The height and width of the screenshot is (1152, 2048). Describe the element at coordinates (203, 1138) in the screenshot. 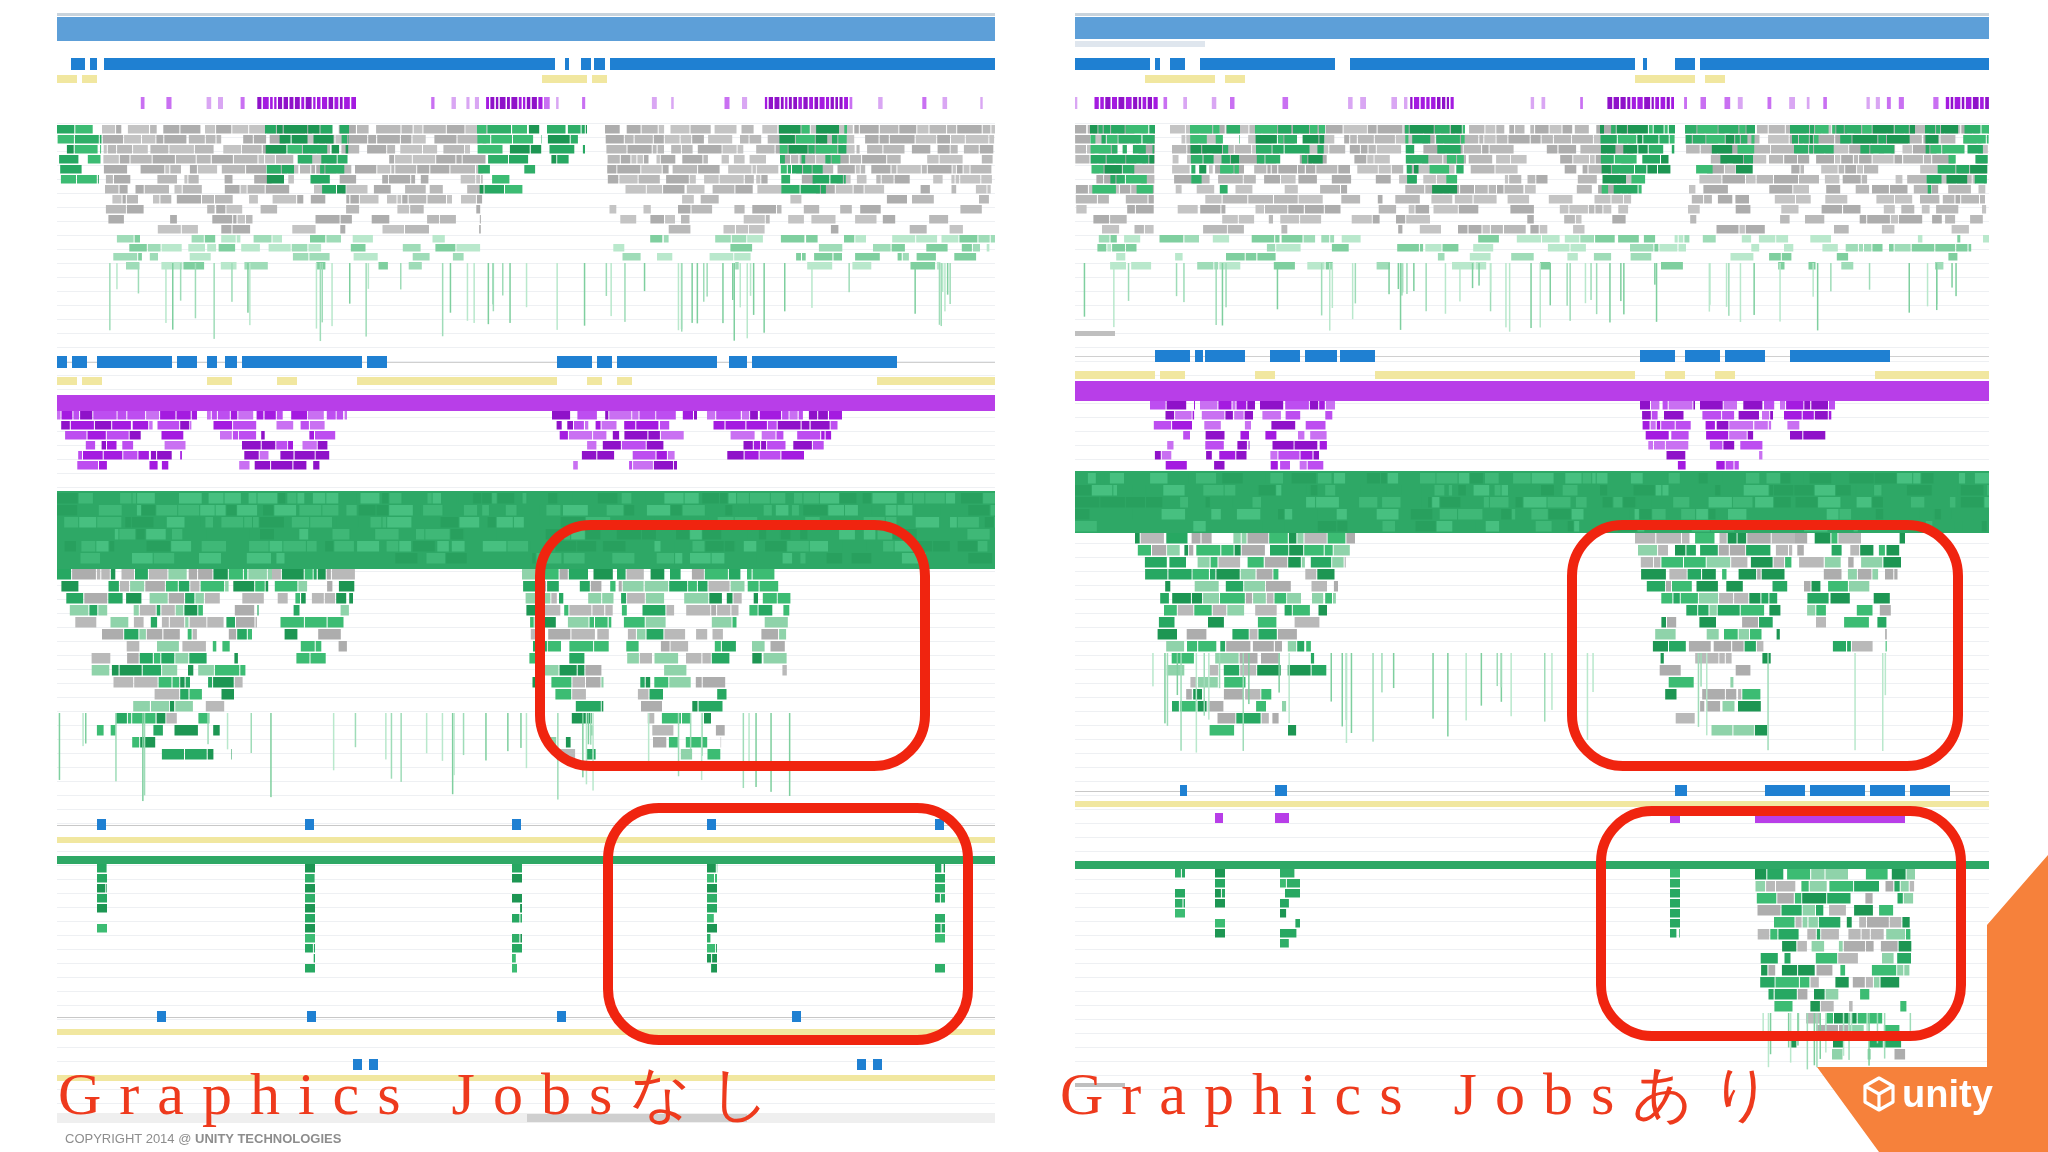

I see `copyright-text: COPYRIGHT 2014 @ UNITY TECHNOLOGIES` at that location.